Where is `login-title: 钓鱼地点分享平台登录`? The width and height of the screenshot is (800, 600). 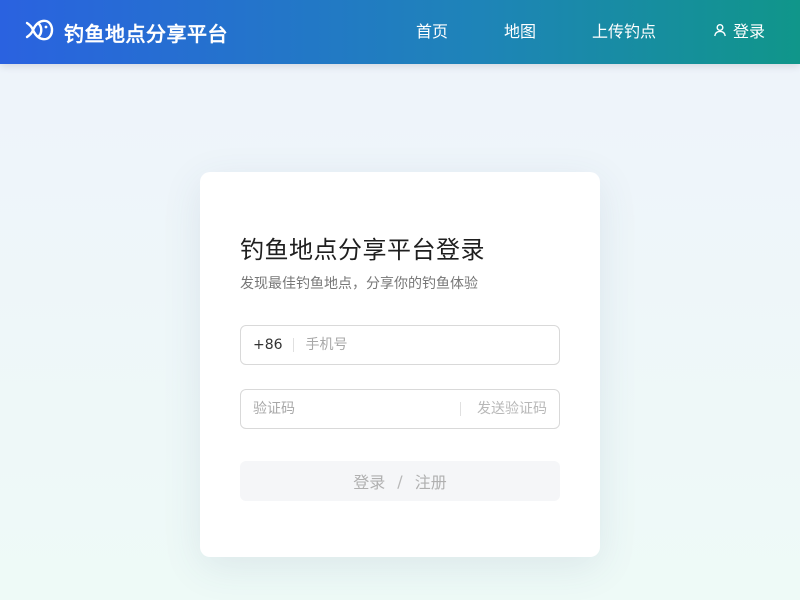 login-title: 钓鱼地点分享平台登录 is located at coordinates (362, 250).